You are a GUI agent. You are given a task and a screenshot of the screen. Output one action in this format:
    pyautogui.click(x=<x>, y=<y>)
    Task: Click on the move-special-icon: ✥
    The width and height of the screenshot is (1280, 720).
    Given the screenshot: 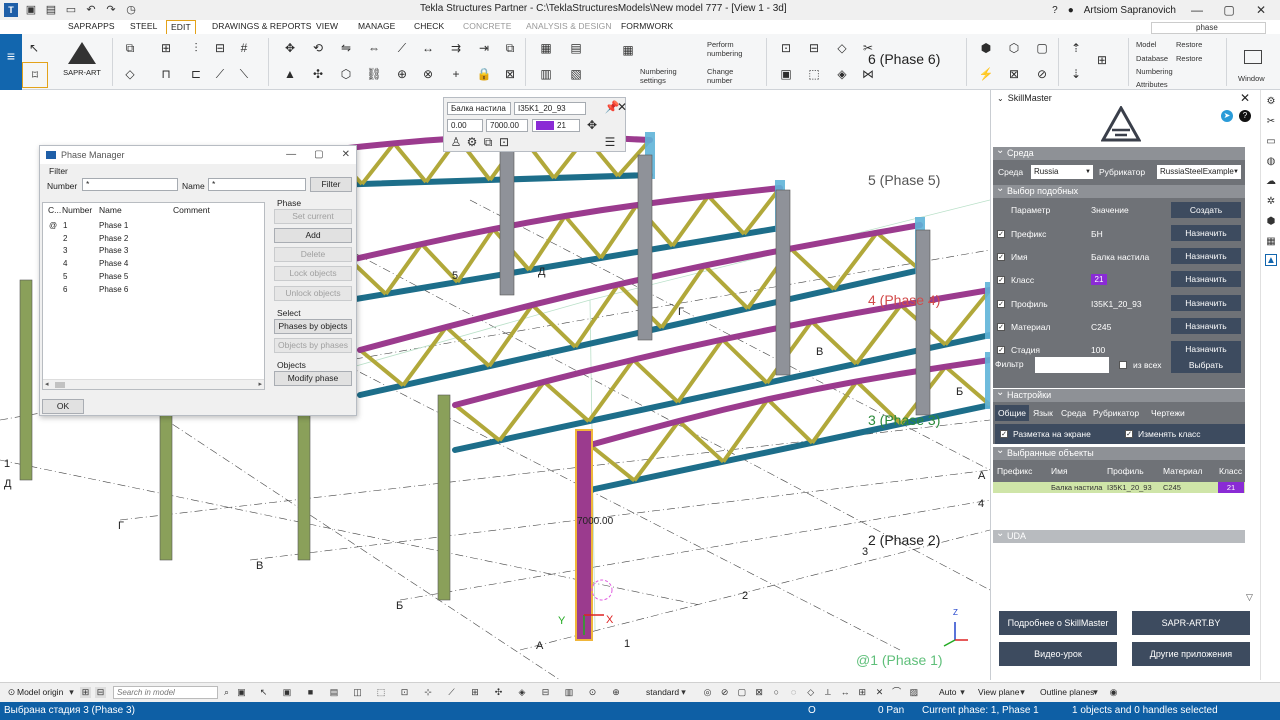 What is the action you would take?
    pyautogui.click(x=290, y=48)
    